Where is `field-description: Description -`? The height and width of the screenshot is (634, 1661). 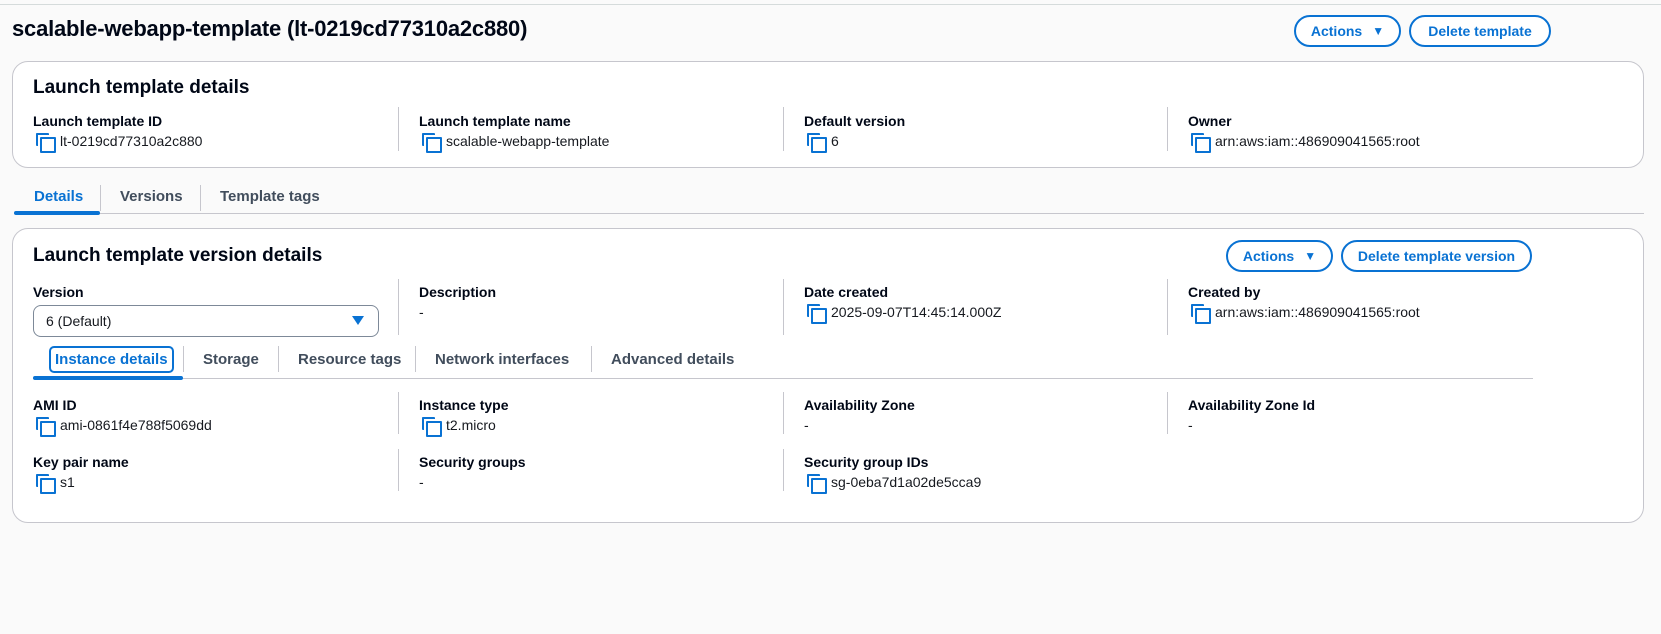 field-description: Description - is located at coordinates (590, 307).